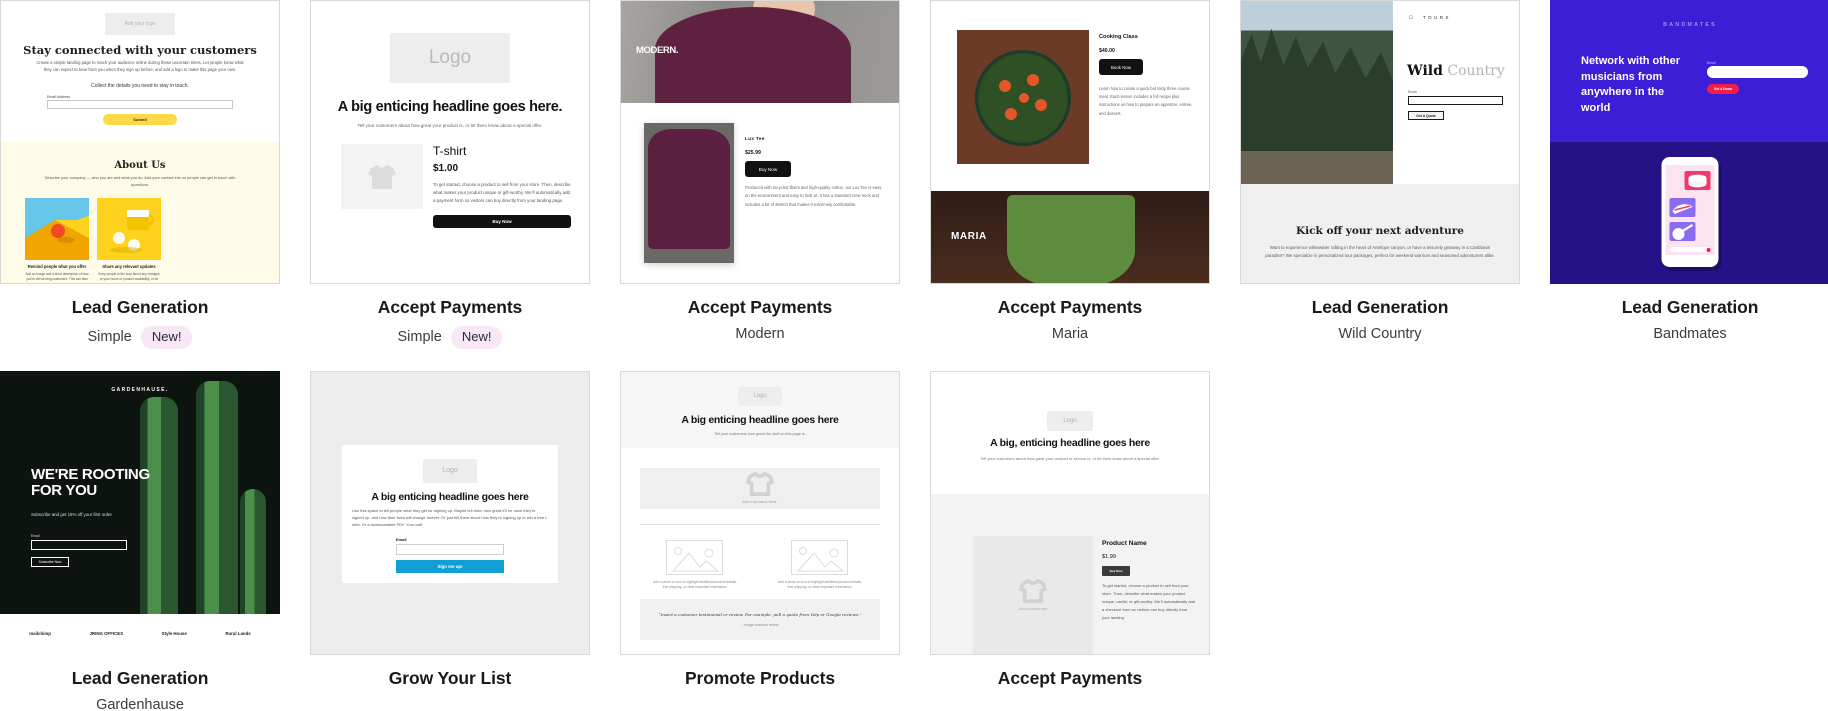 The image size is (1828, 711). I want to click on card-caption: Lead Generation Bandmates, so click(1689, 313).